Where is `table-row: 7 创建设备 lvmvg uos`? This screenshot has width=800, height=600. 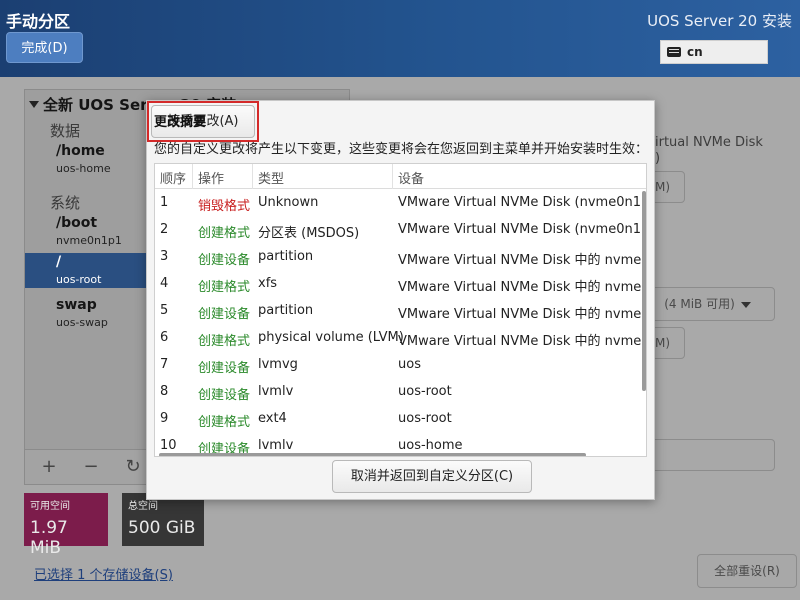
table-row: 7 创建设备 lvmvg uos is located at coordinates (400, 365).